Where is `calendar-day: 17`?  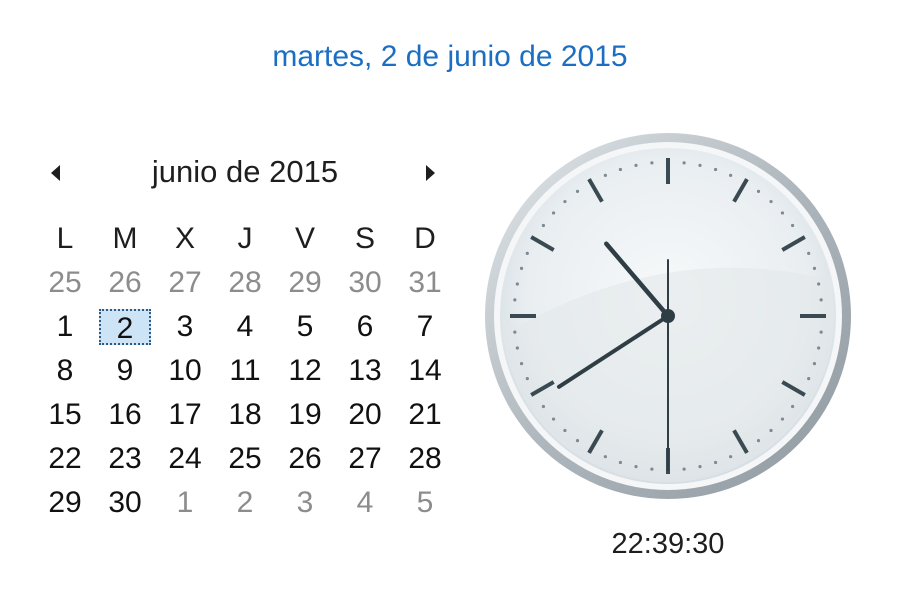 calendar-day: 17 is located at coordinates (185, 415).